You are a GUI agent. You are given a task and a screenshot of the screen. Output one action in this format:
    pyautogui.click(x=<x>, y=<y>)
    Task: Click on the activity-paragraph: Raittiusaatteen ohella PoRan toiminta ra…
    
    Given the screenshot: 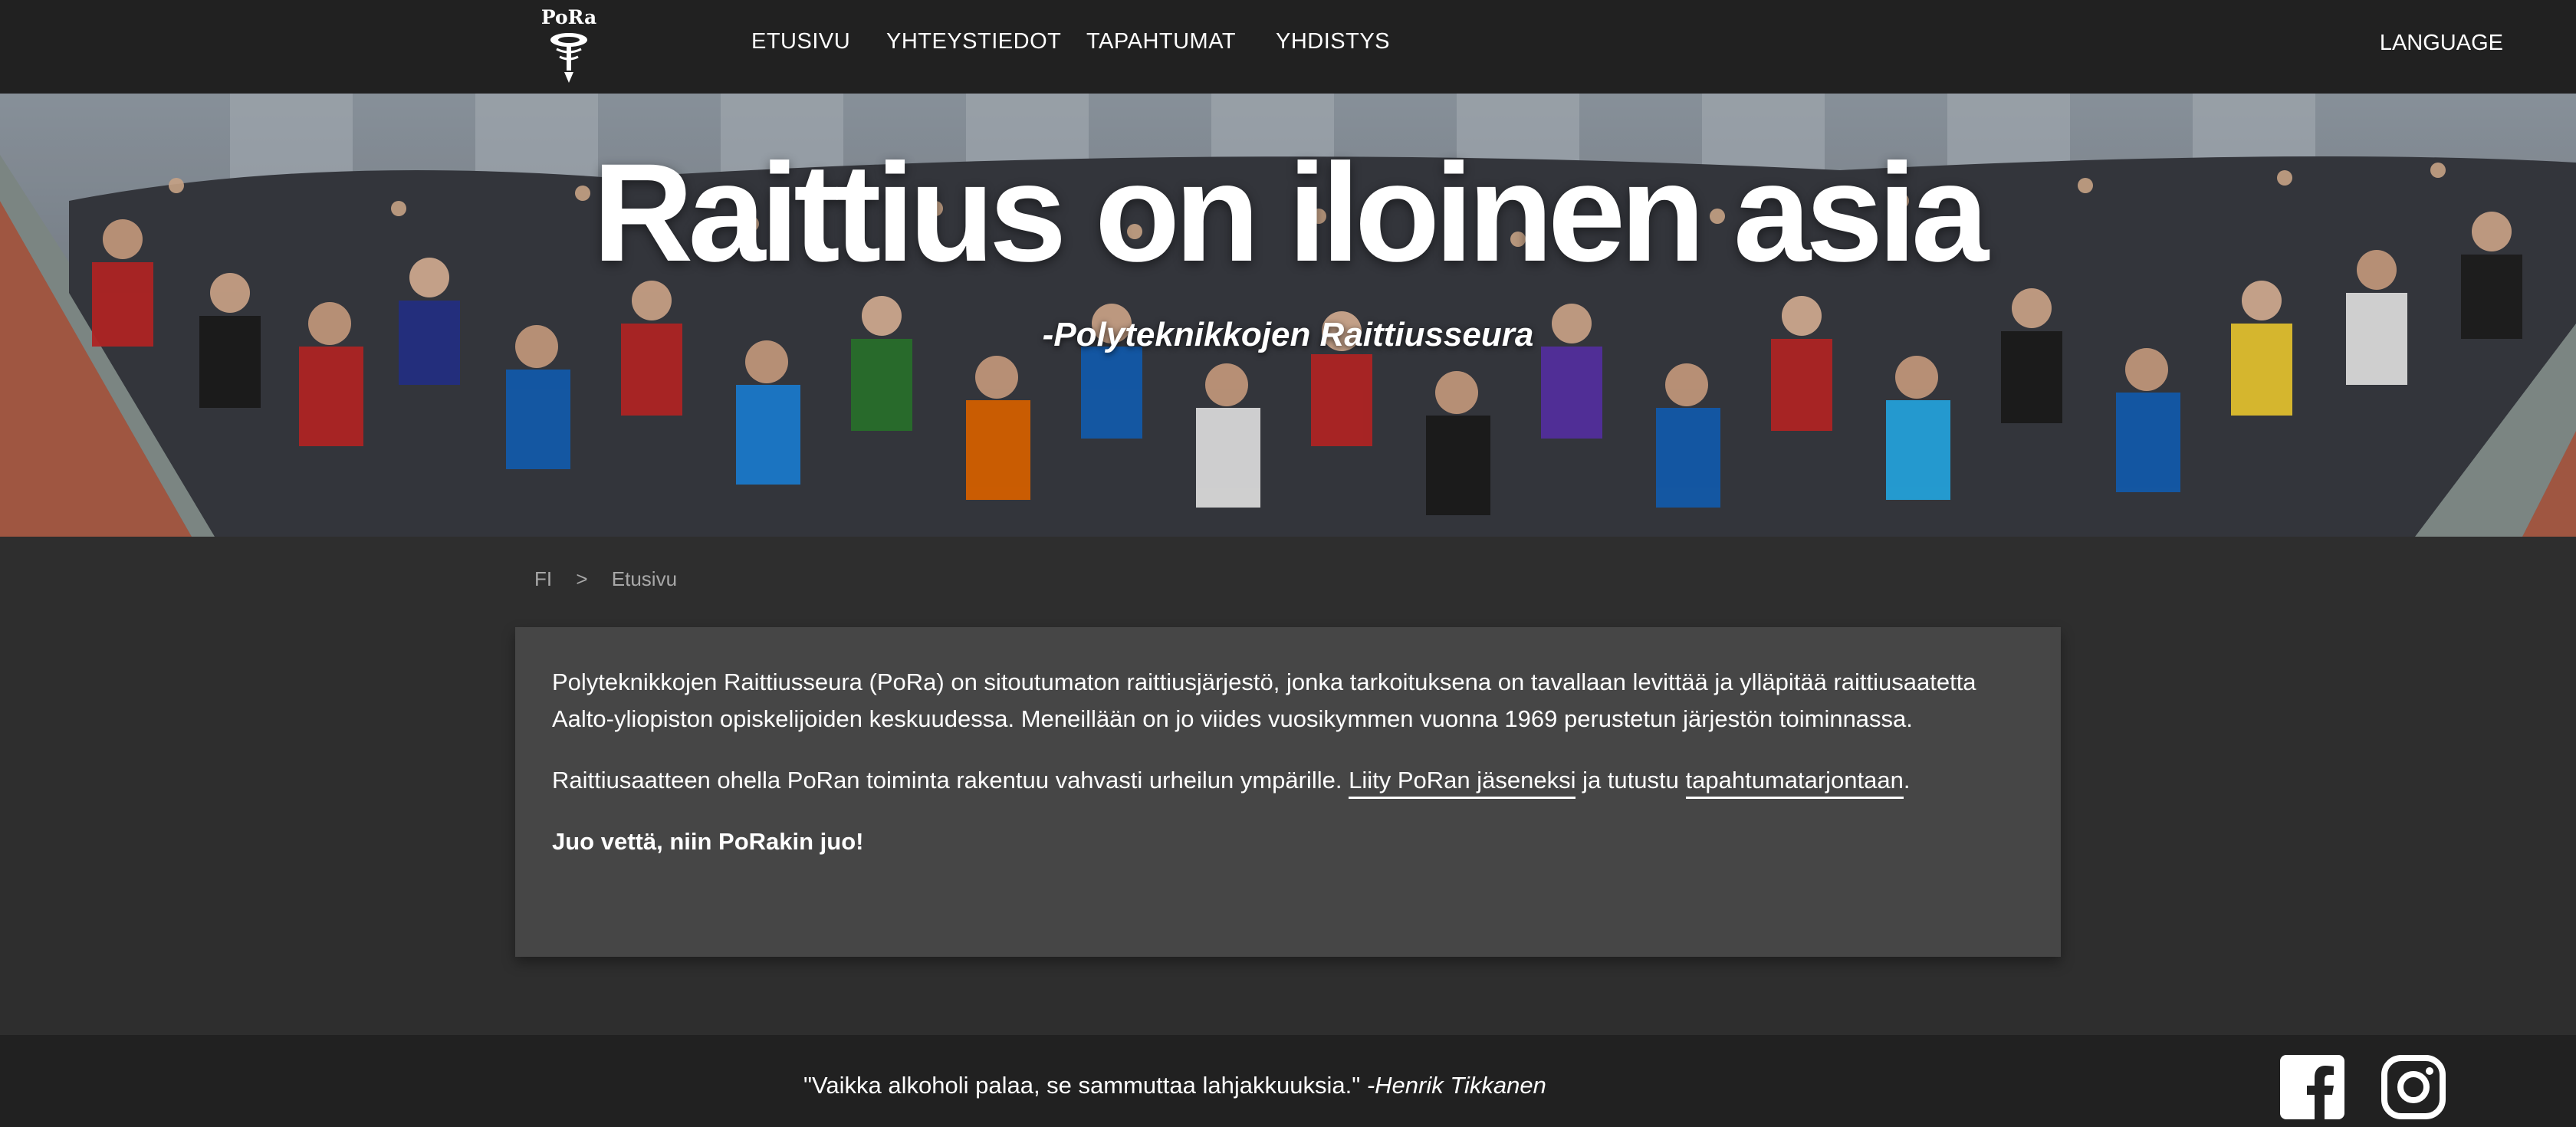 What is the action you would take?
    pyautogui.click(x=1288, y=781)
    